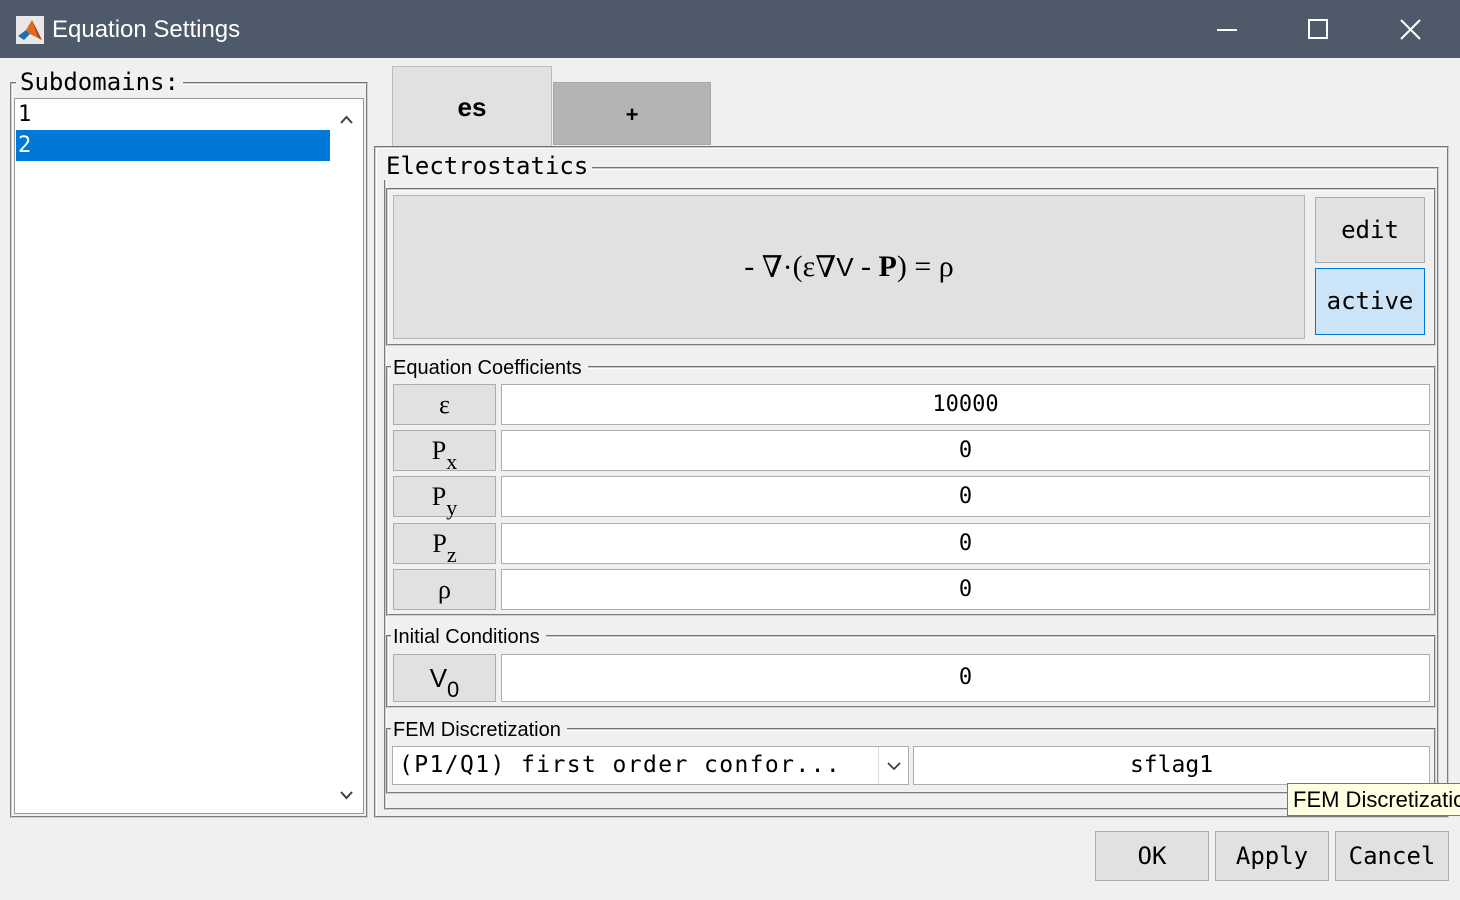 The width and height of the screenshot is (1460, 900). I want to click on coef-field-pz: 0, so click(965, 543).